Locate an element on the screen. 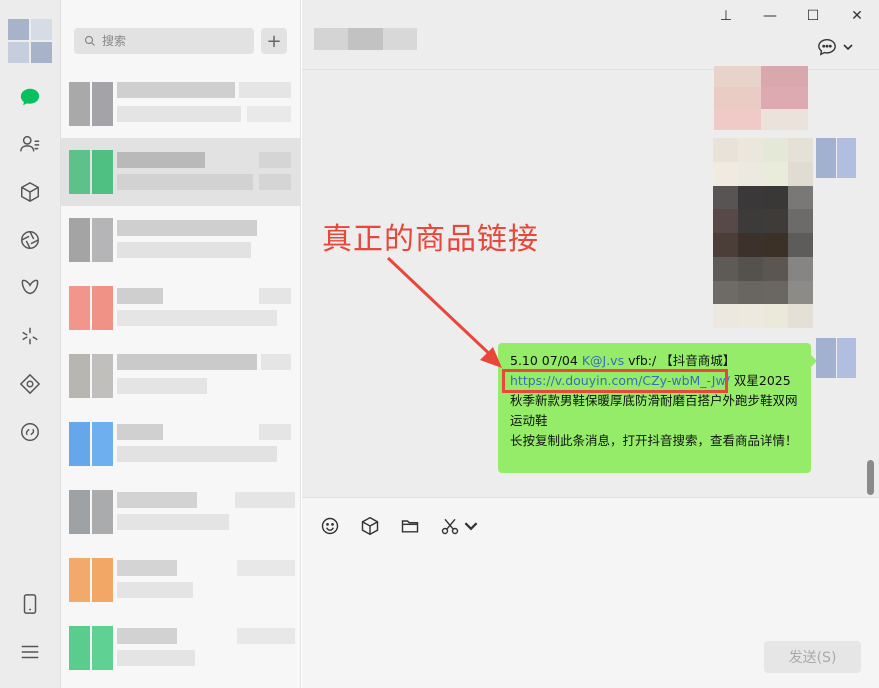  emoji-icon is located at coordinates (330, 526).